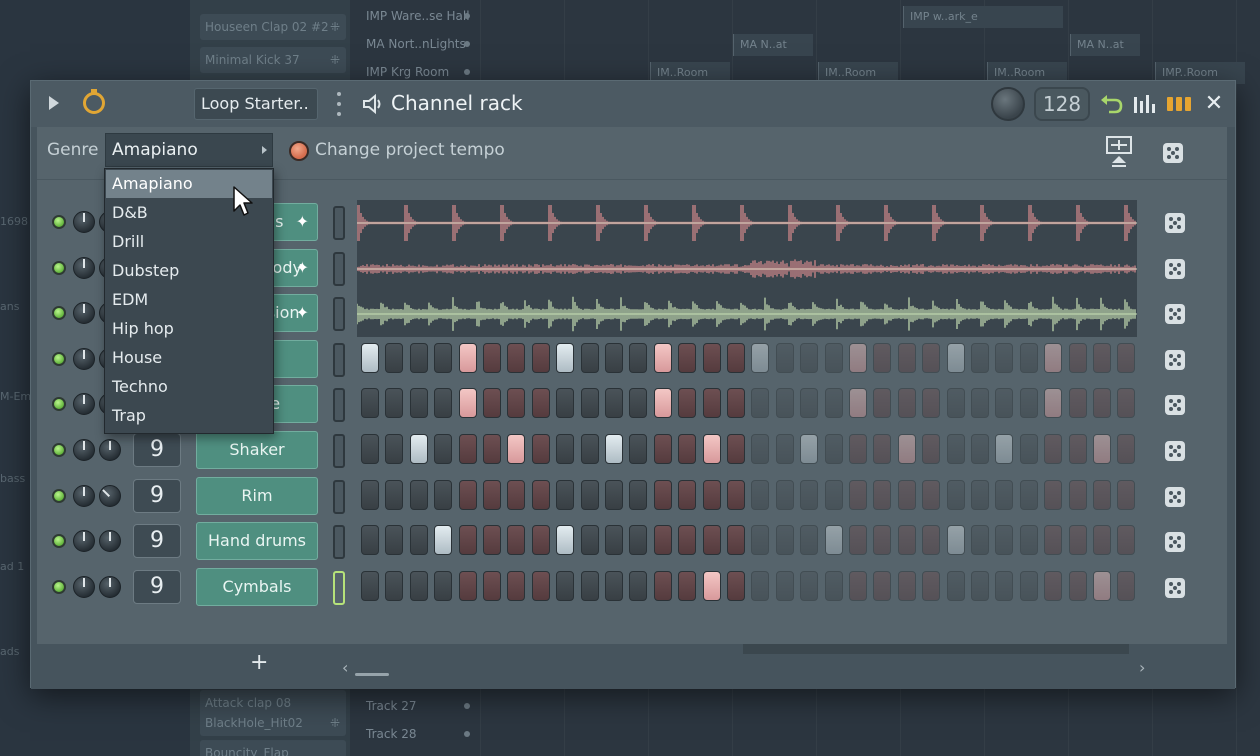 Image resolution: width=1260 pixels, height=756 pixels. Describe the element at coordinates (633, 104) in the screenshot. I see `title-bar: Loop Starter.. Channel rack 128 ✕` at that location.